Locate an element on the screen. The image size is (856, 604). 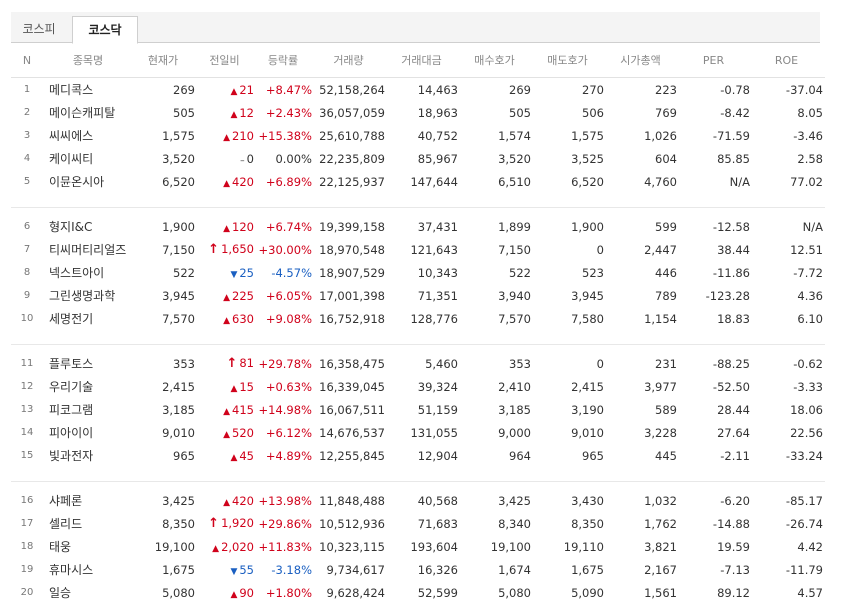
ask-price: 3,945 is located at coordinates (569, 295).